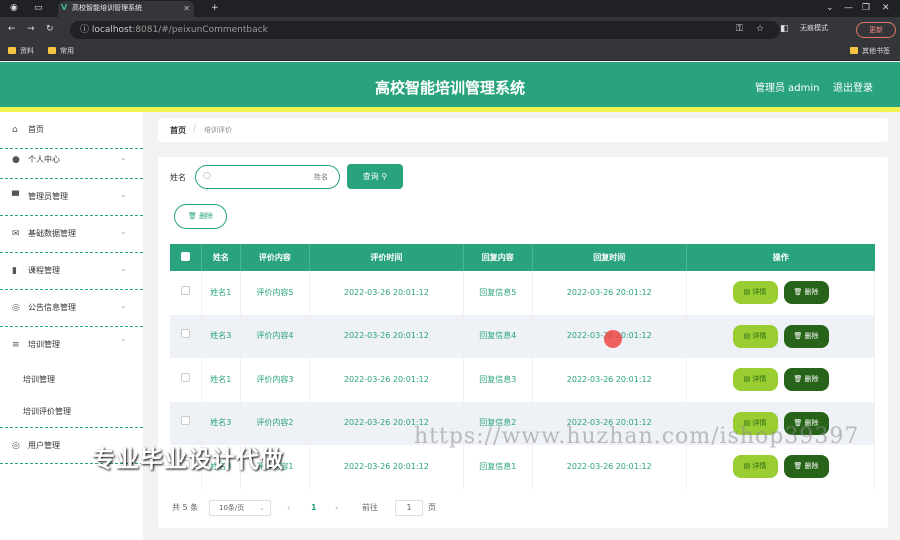 This screenshot has height=540, width=900. I want to click on cell-name: 姓名1, so click(221, 380).